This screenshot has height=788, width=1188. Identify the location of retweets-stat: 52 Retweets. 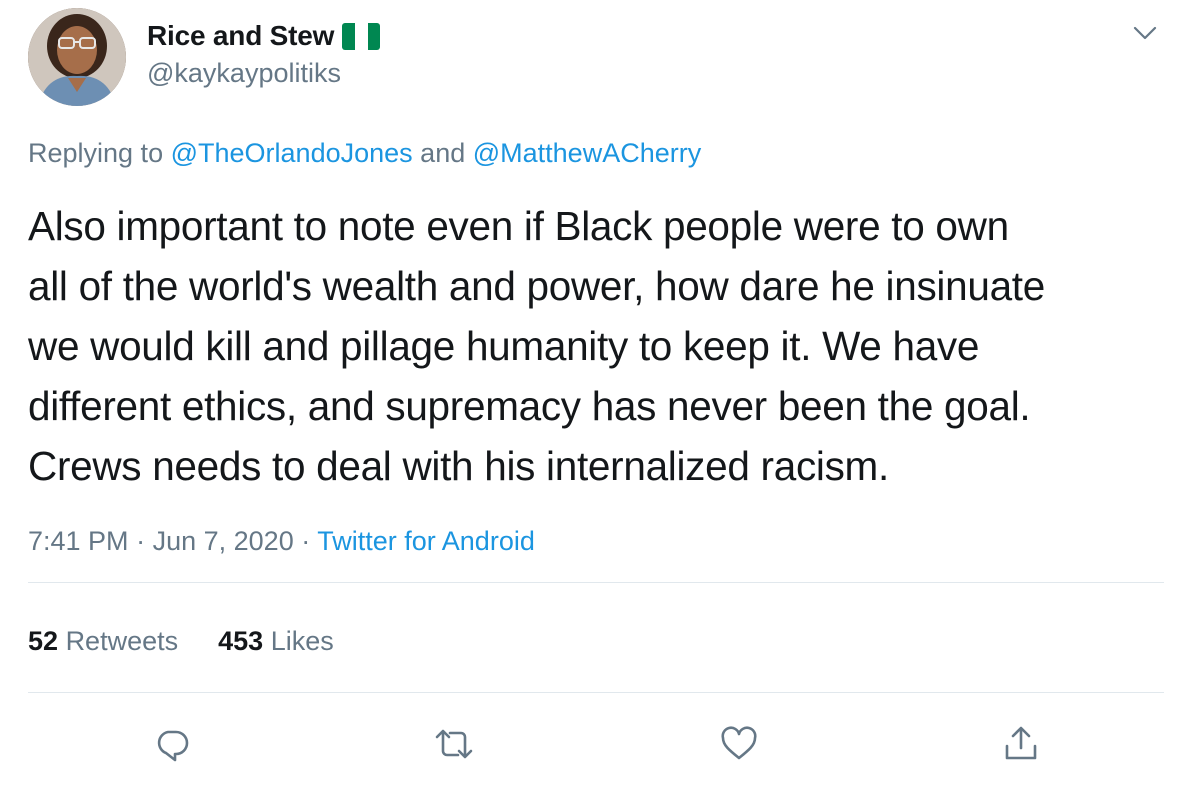
(103, 641).